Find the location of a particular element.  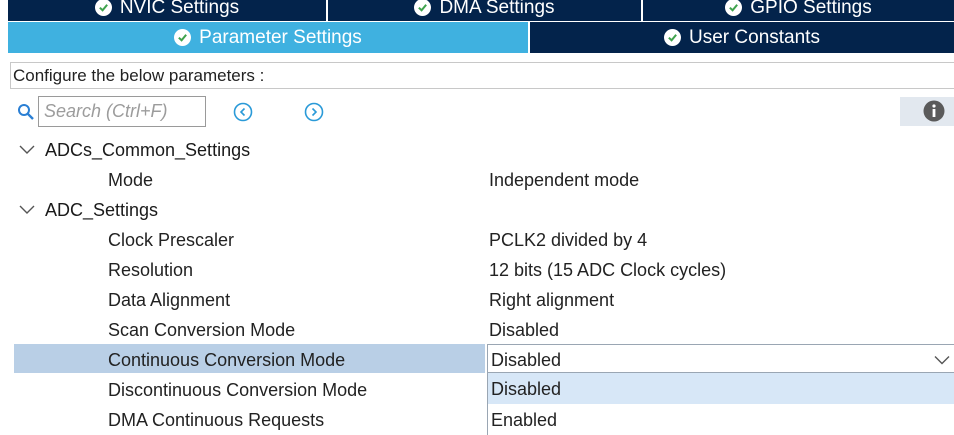

previous-result-icon is located at coordinates (243, 112).